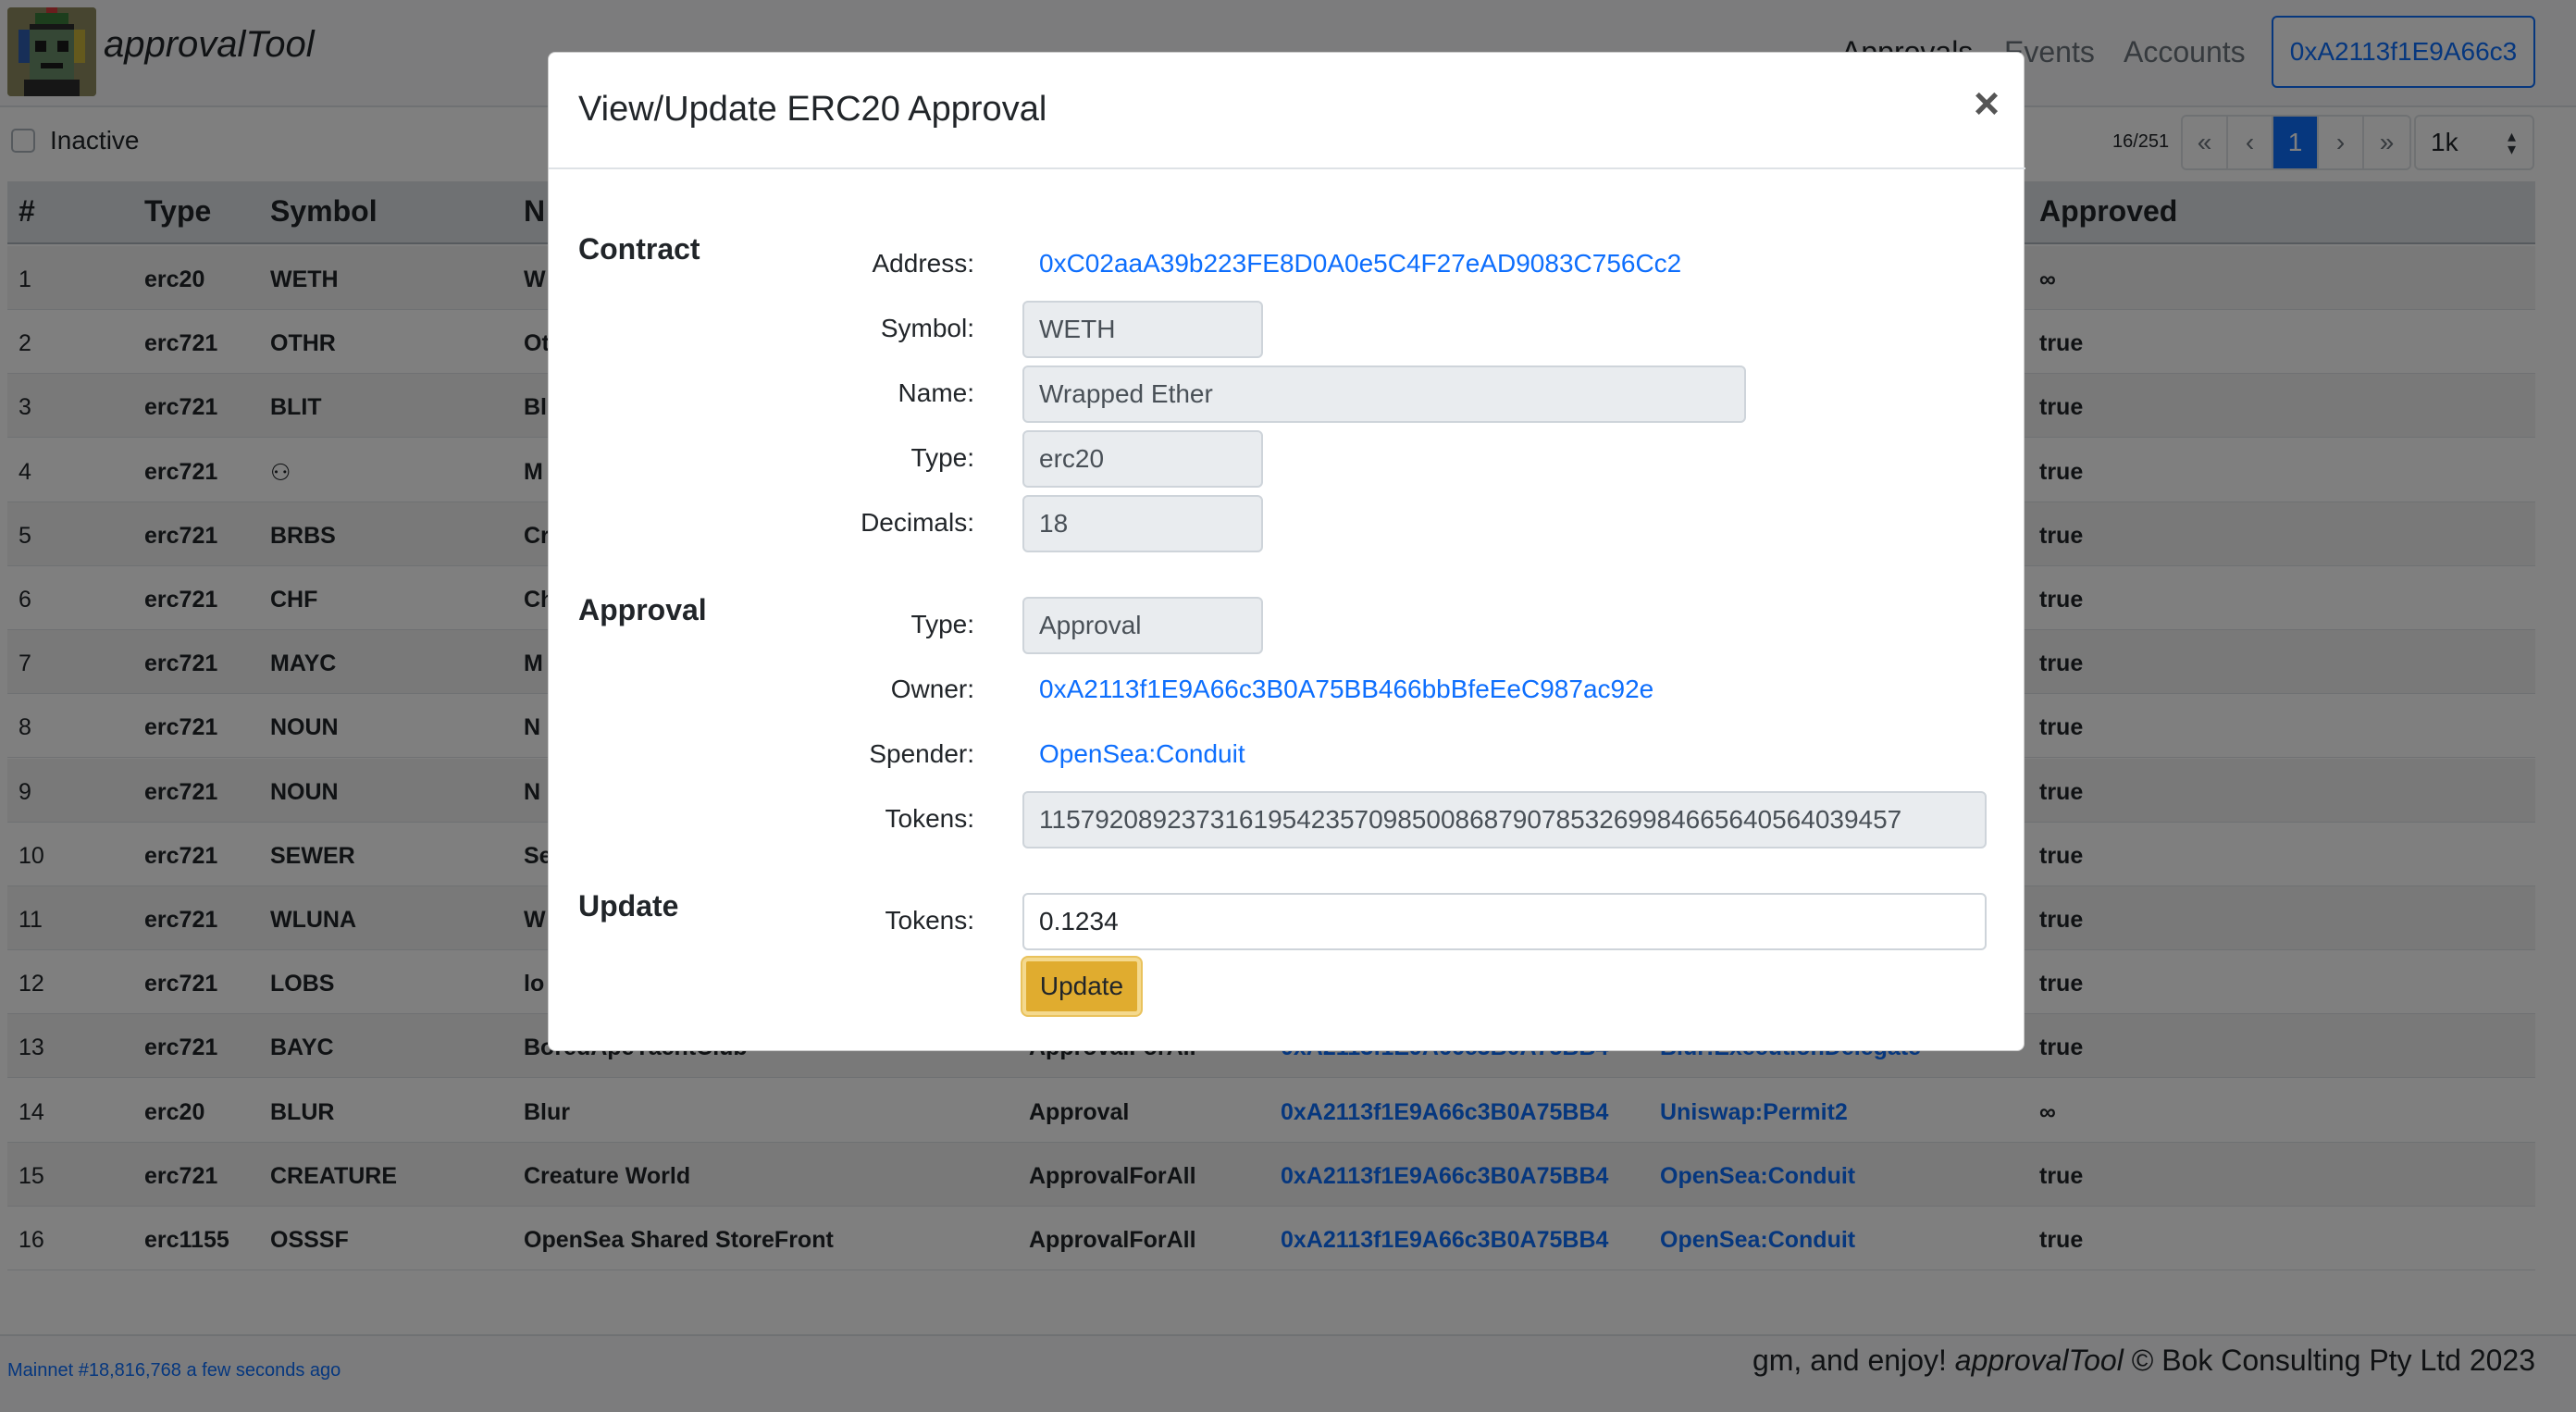  Describe the element at coordinates (917, 522) in the screenshot. I see `decimals-label: Decimals:` at that location.